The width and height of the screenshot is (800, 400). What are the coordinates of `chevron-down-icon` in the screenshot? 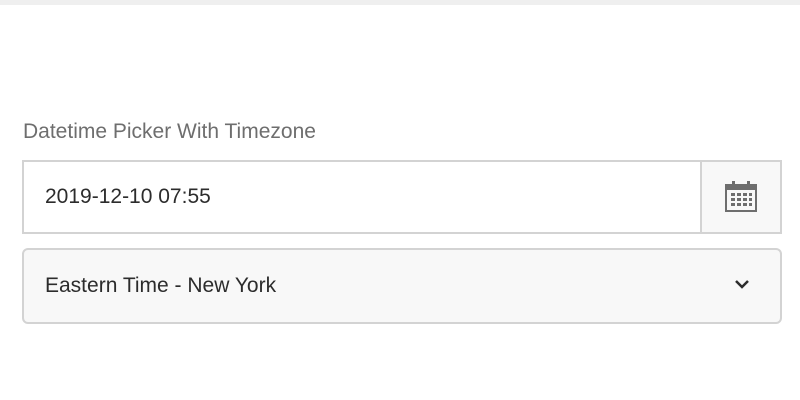 It's located at (742, 284).